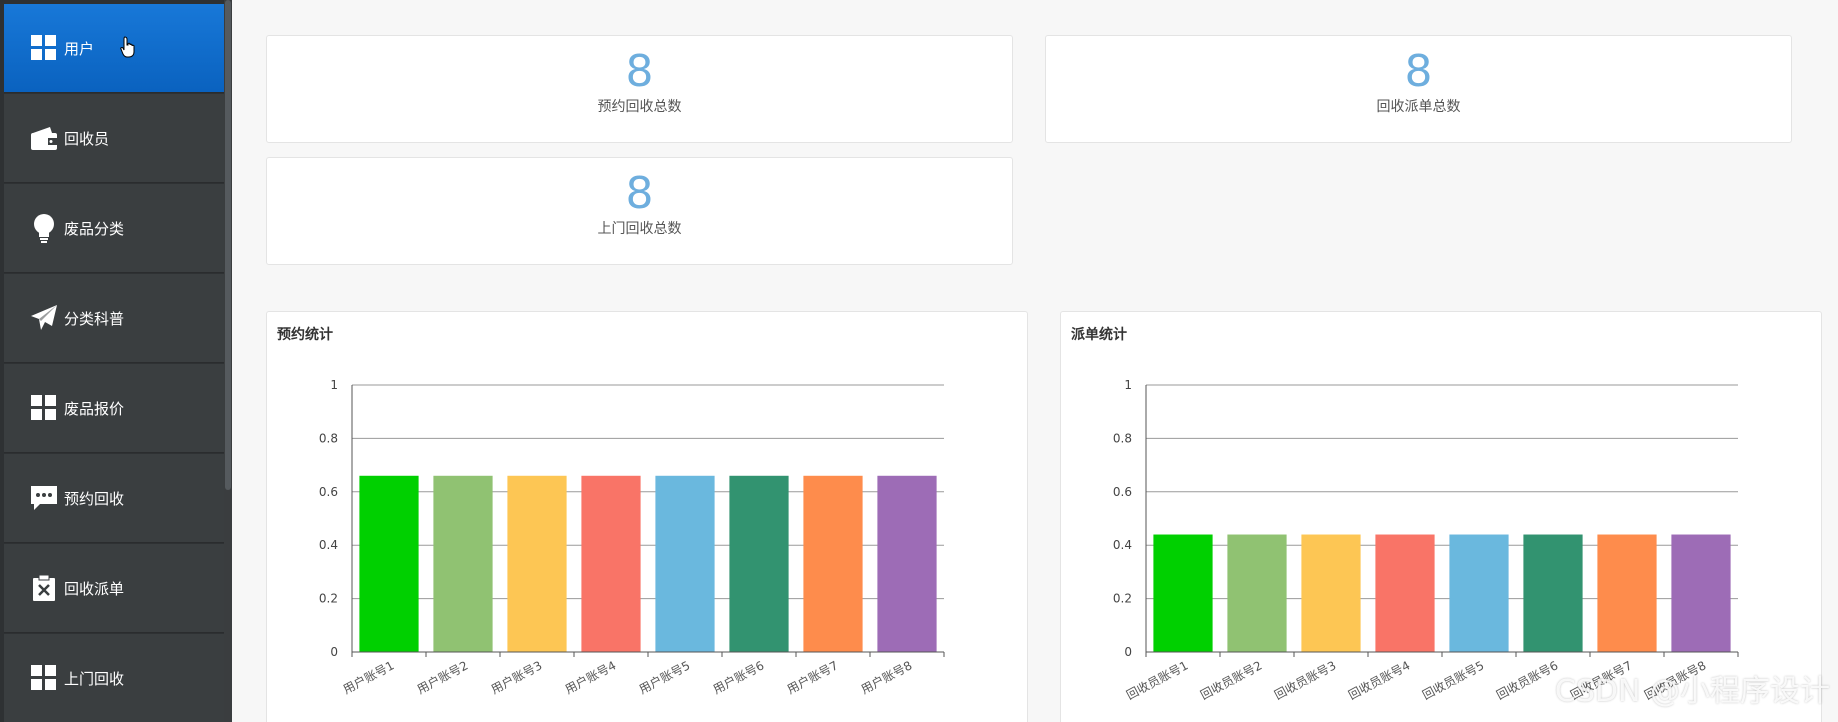 Image resolution: width=1838 pixels, height=722 pixels. I want to click on stat-label: 回收派单总数, so click(1418, 107).